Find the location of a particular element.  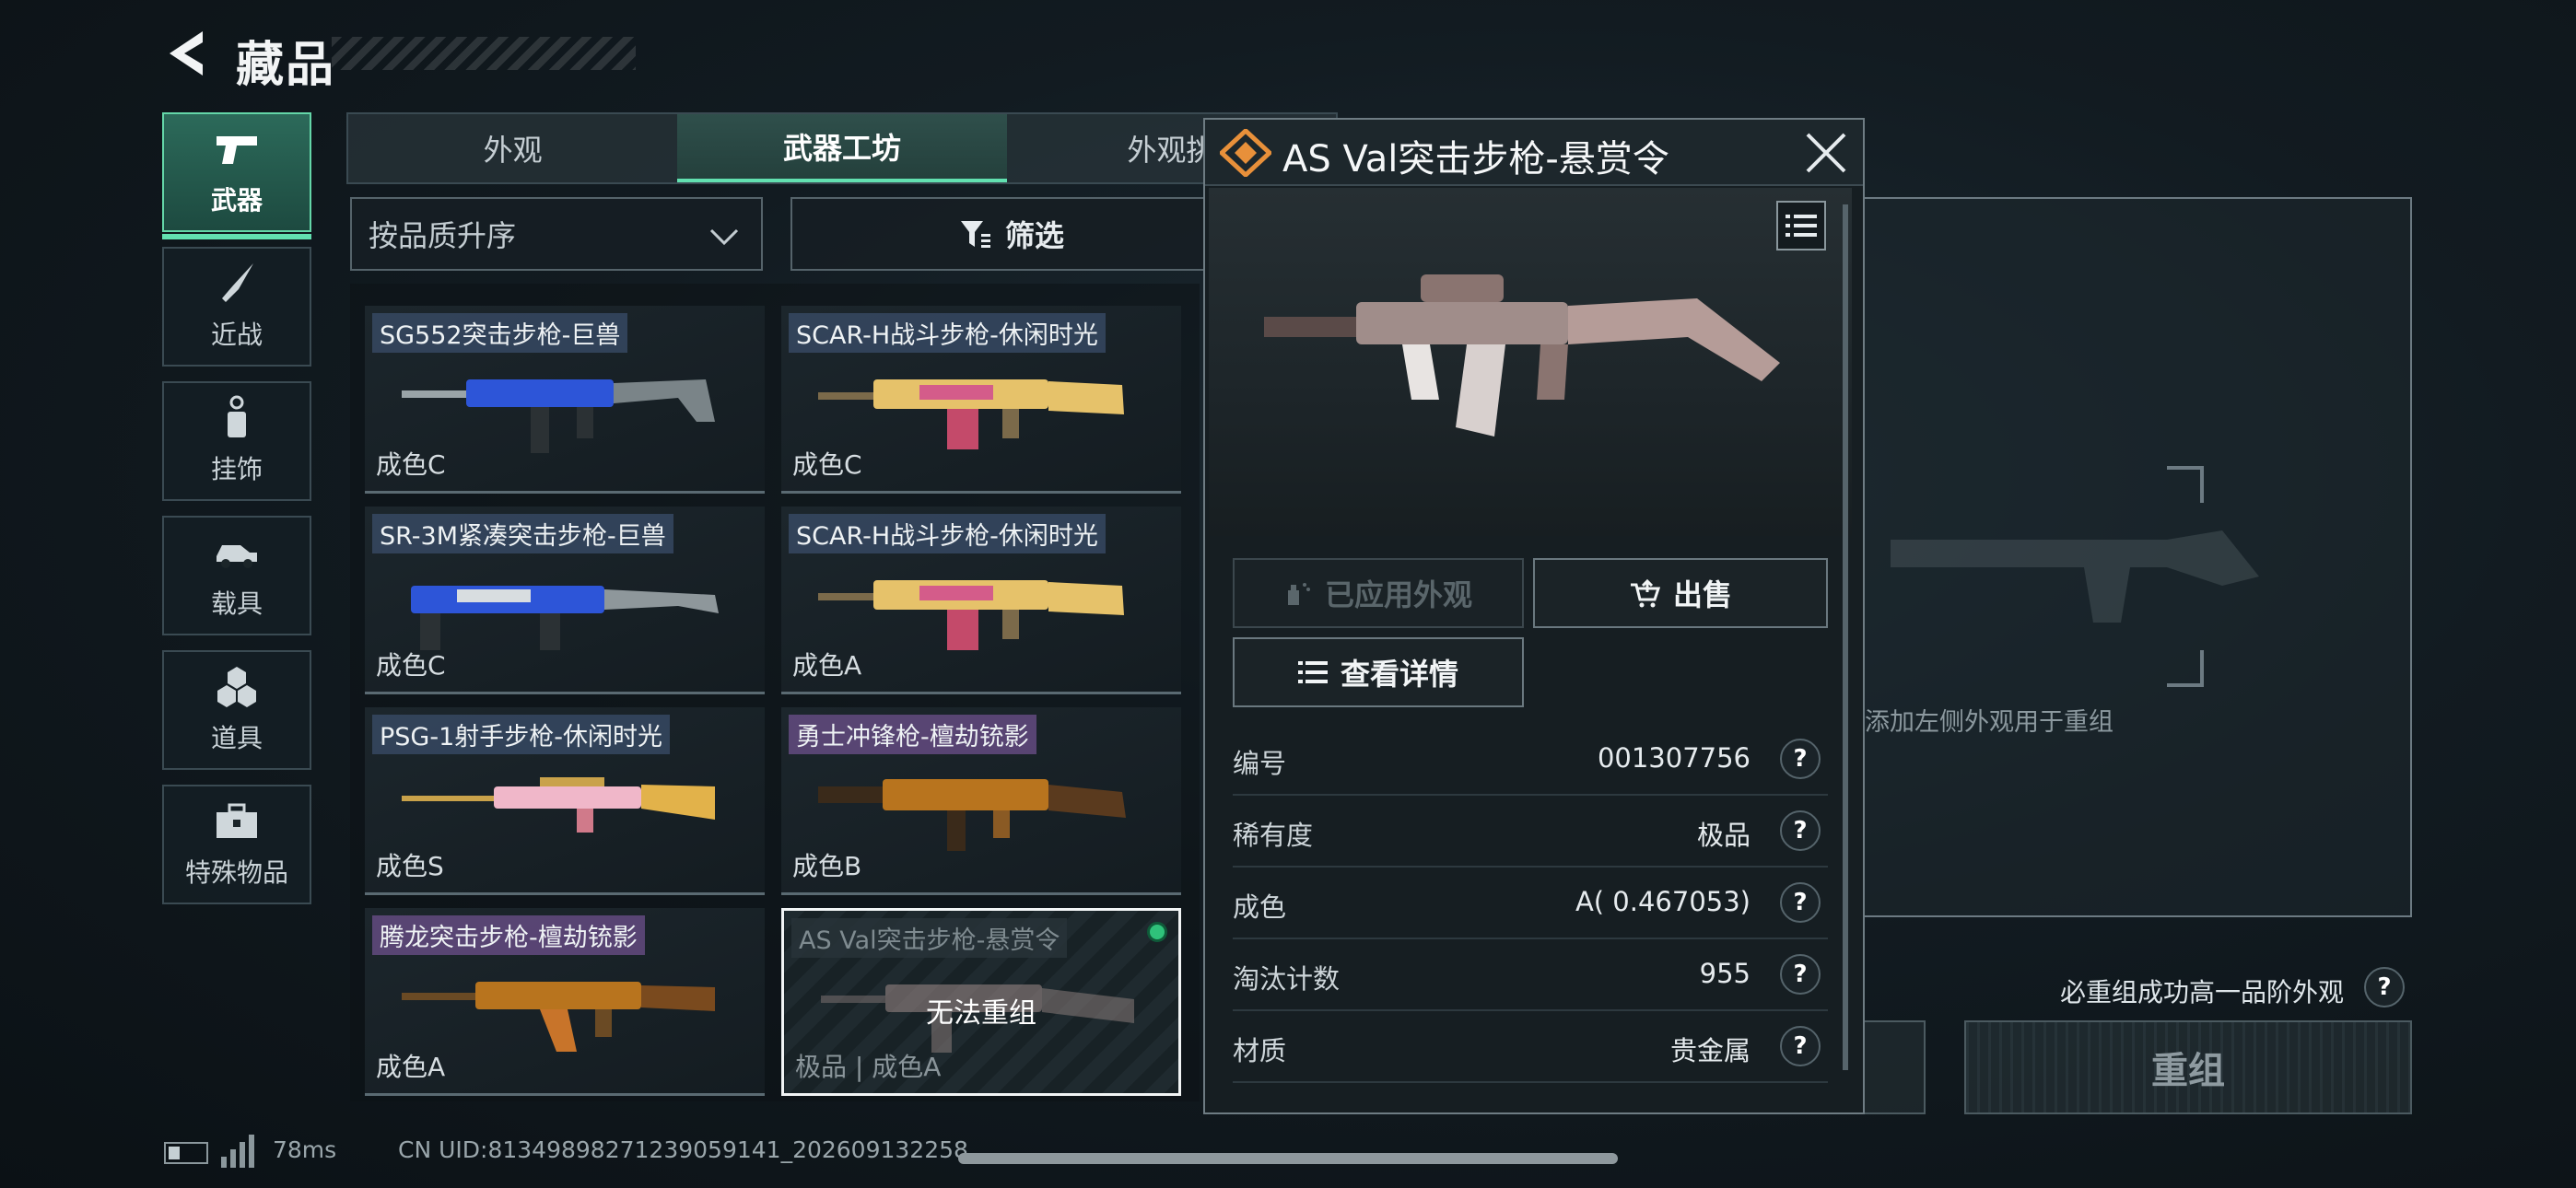

item-card: SCAR-H战斗步枪-休闲时光 成色A is located at coordinates (981, 600).